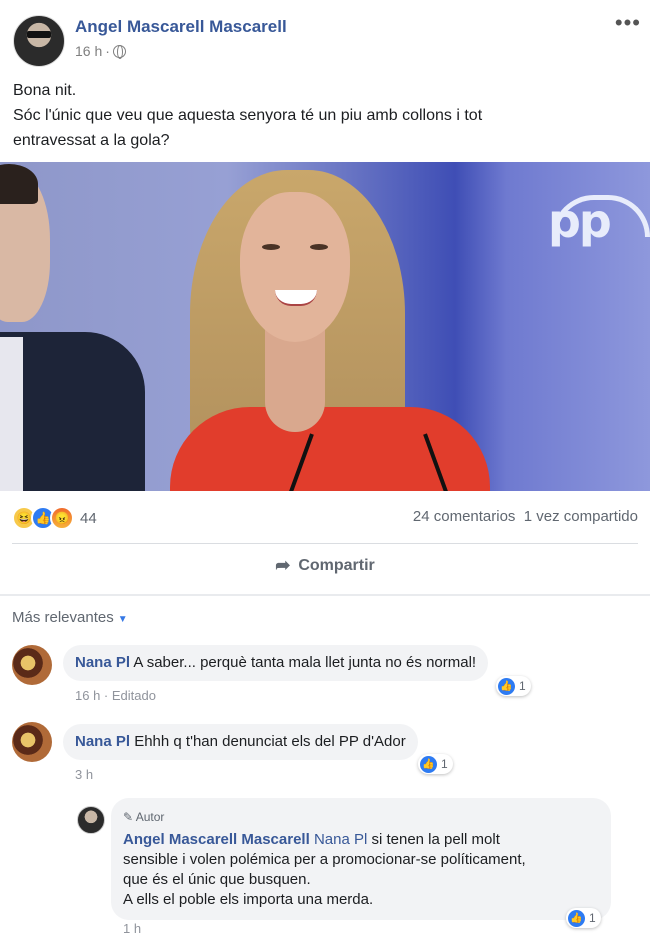  What do you see at coordinates (270, 741) in the screenshot?
I see `comment-text: Ehhh q t'han denunciat els del PP d'Ador` at bounding box center [270, 741].